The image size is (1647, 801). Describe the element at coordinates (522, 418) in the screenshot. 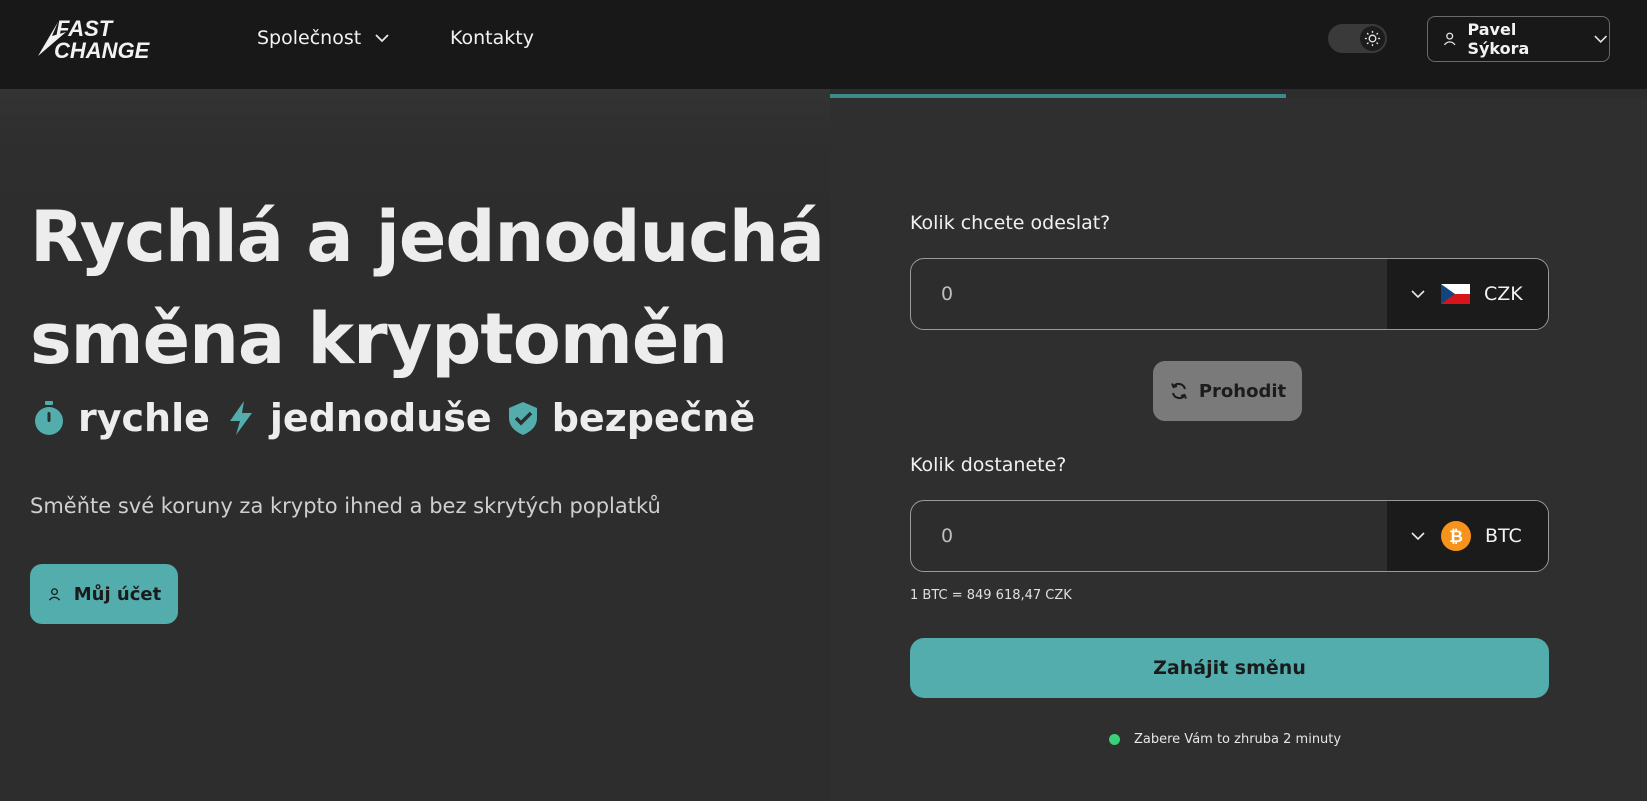

I see `shield-check-icon` at that location.